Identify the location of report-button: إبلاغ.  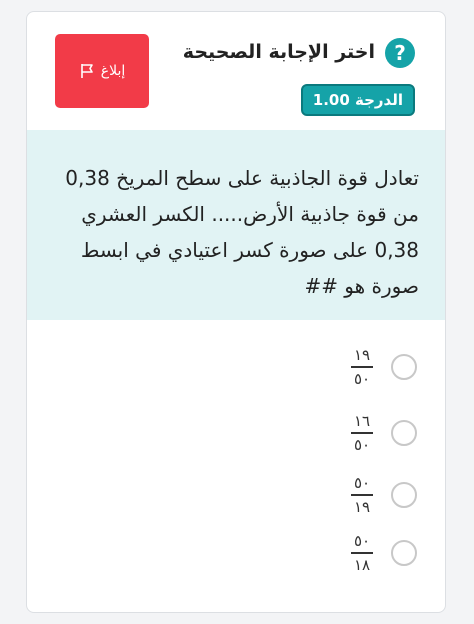
(102, 71).